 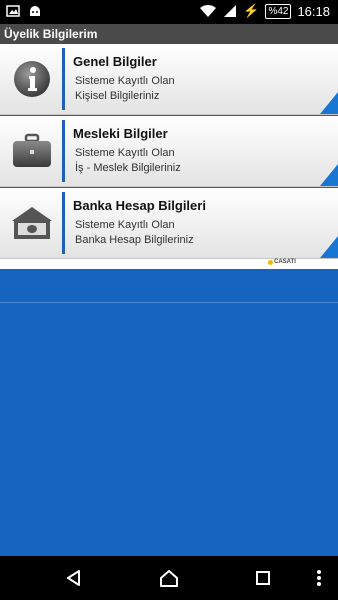 I want to click on image-notification-icon, so click(x=13, y=11).